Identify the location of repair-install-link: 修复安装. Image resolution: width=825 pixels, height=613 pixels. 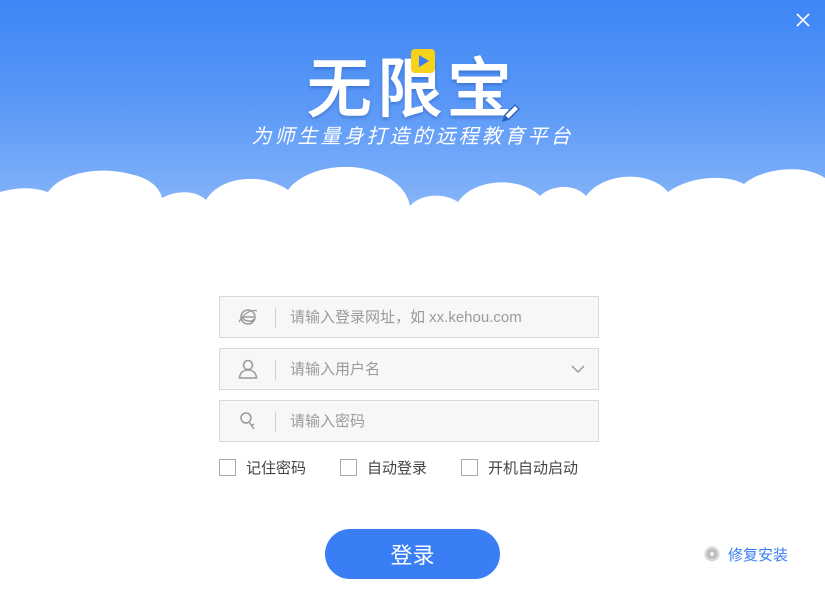
(745, 554).